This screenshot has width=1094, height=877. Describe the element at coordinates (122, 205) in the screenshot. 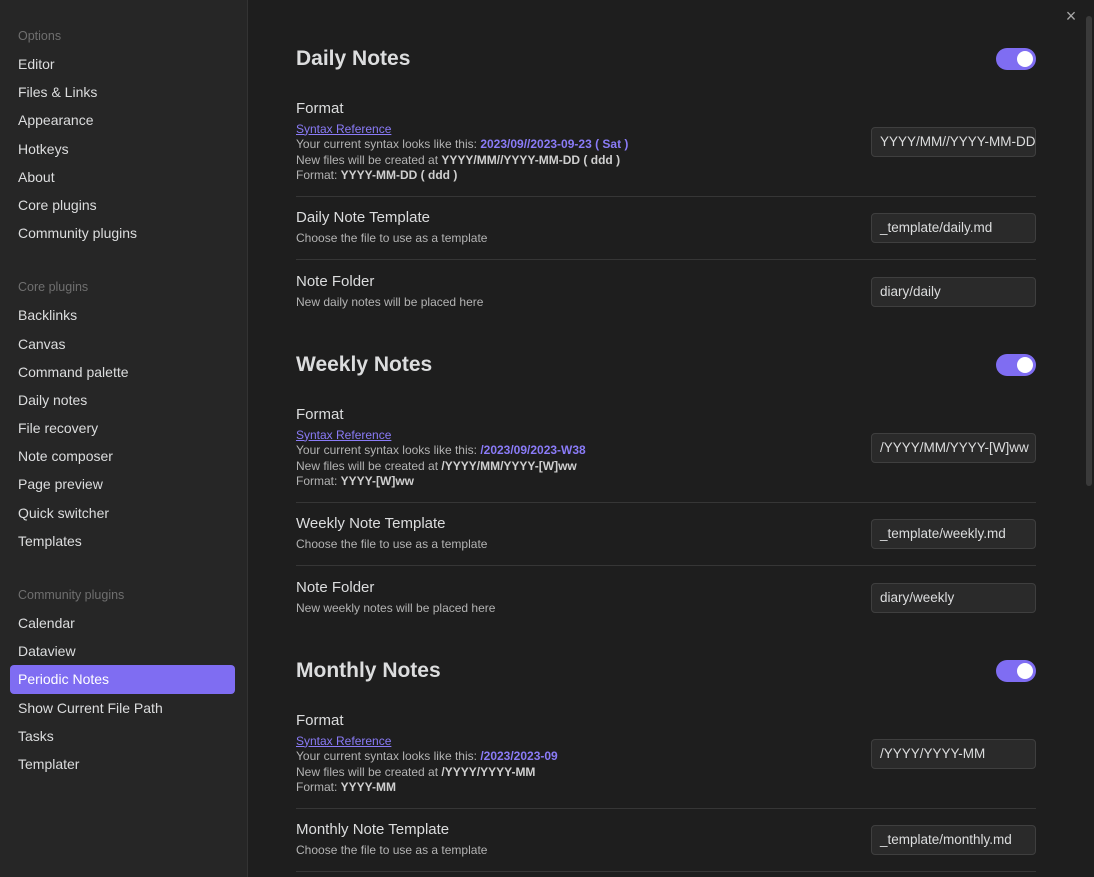

I see `sidebar-item-core-plugins: Core plugins` at that location.